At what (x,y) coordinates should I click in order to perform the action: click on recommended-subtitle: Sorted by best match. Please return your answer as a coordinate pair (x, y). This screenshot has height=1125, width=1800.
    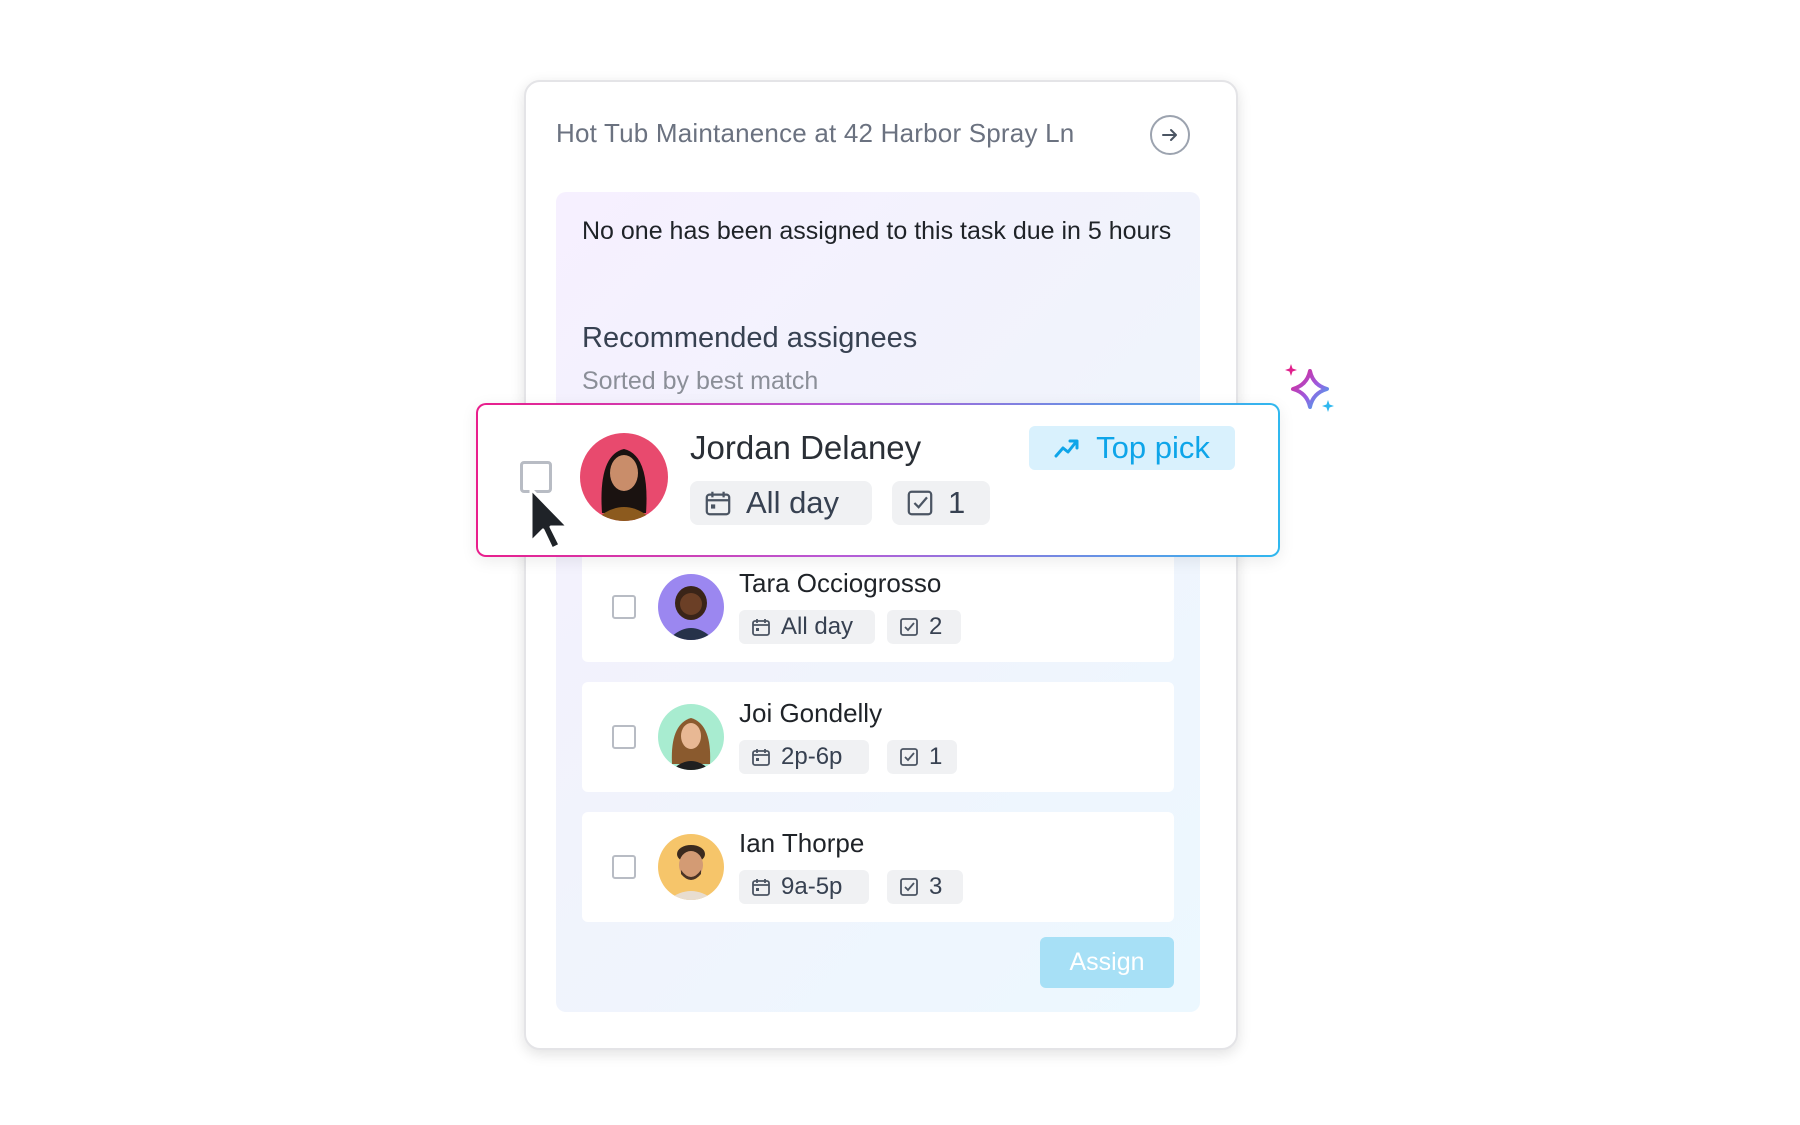
    Looking at the image, I should click on (700, 381).